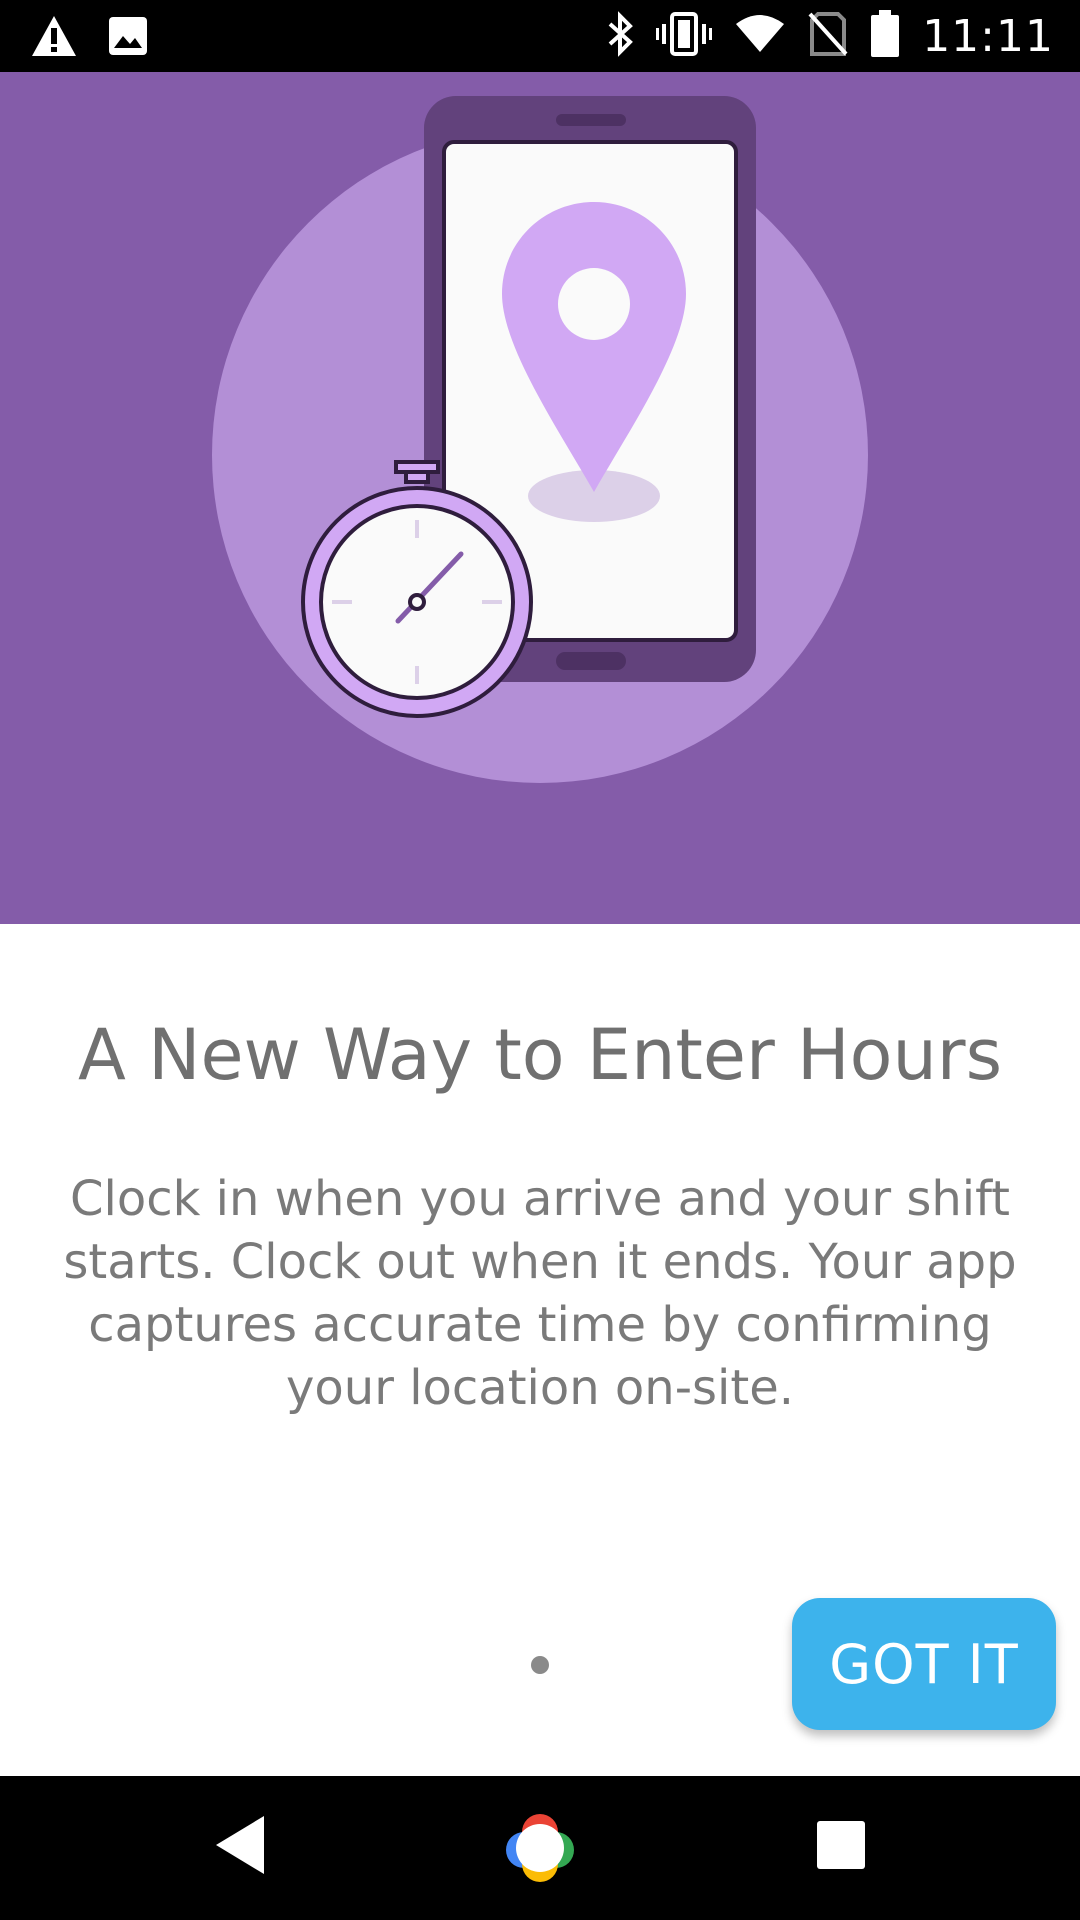 The image size is (1080, 1920). I want to click on status-bar: 11:11, so click(540, 36).